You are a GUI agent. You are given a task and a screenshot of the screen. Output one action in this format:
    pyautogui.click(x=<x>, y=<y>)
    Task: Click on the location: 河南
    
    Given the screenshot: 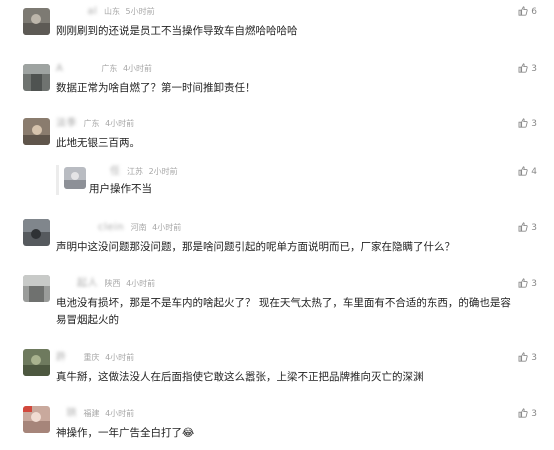 What is the action you would take?
    pyautogui.click(x=138, y=227)
    